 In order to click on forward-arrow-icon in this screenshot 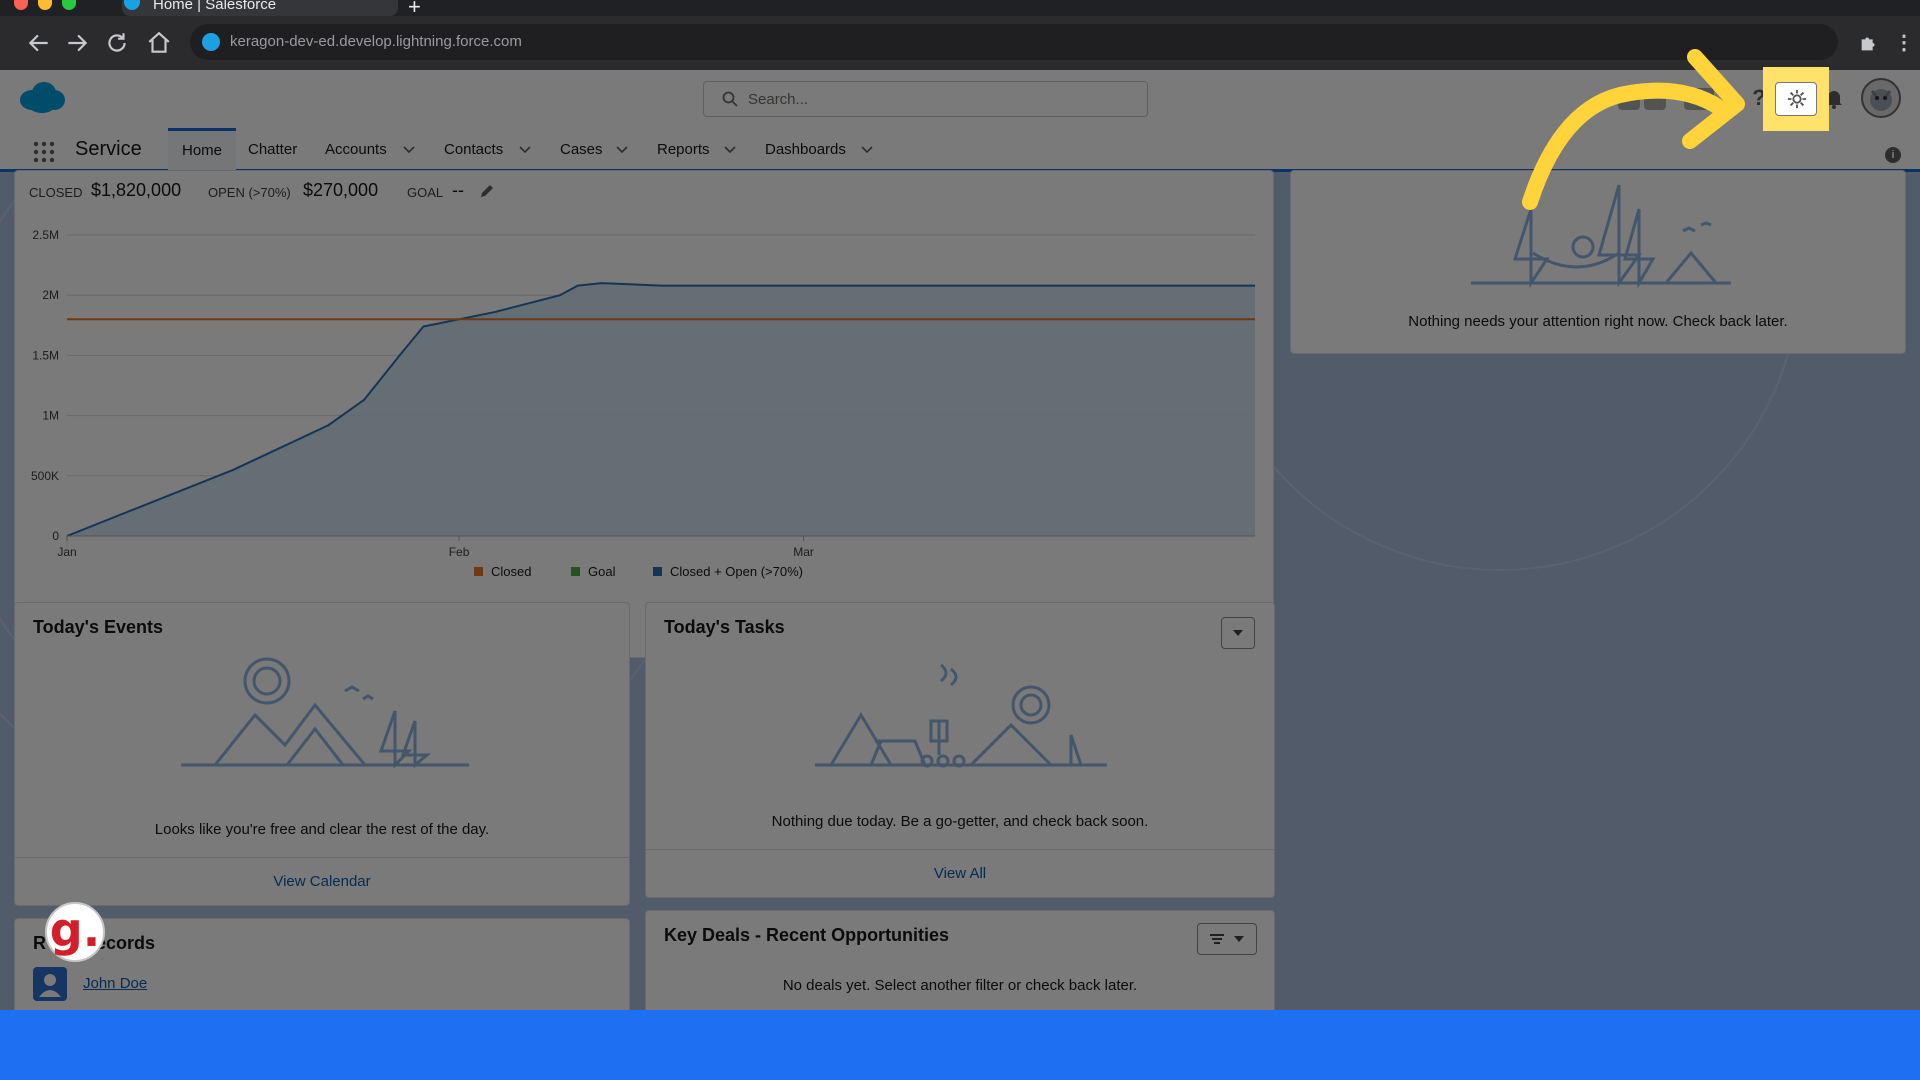, I will do `click(78, 43)`.